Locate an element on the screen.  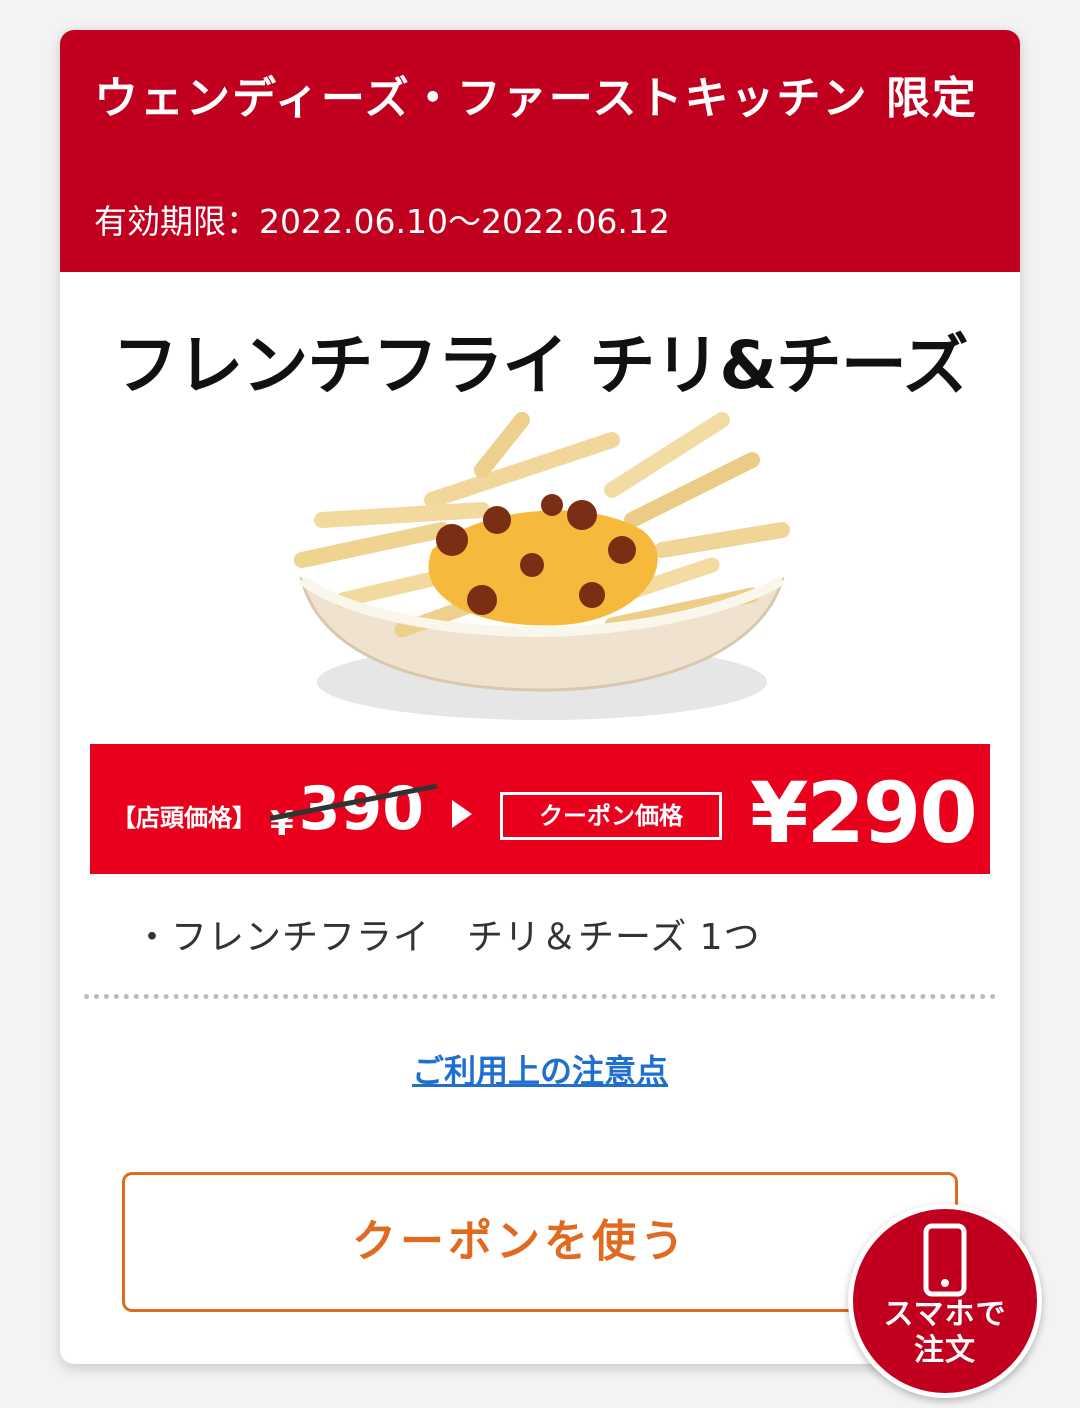
validity-period: 有効期限：2022.06.10〜2022.06.12 is located at coordinates (382, 221).